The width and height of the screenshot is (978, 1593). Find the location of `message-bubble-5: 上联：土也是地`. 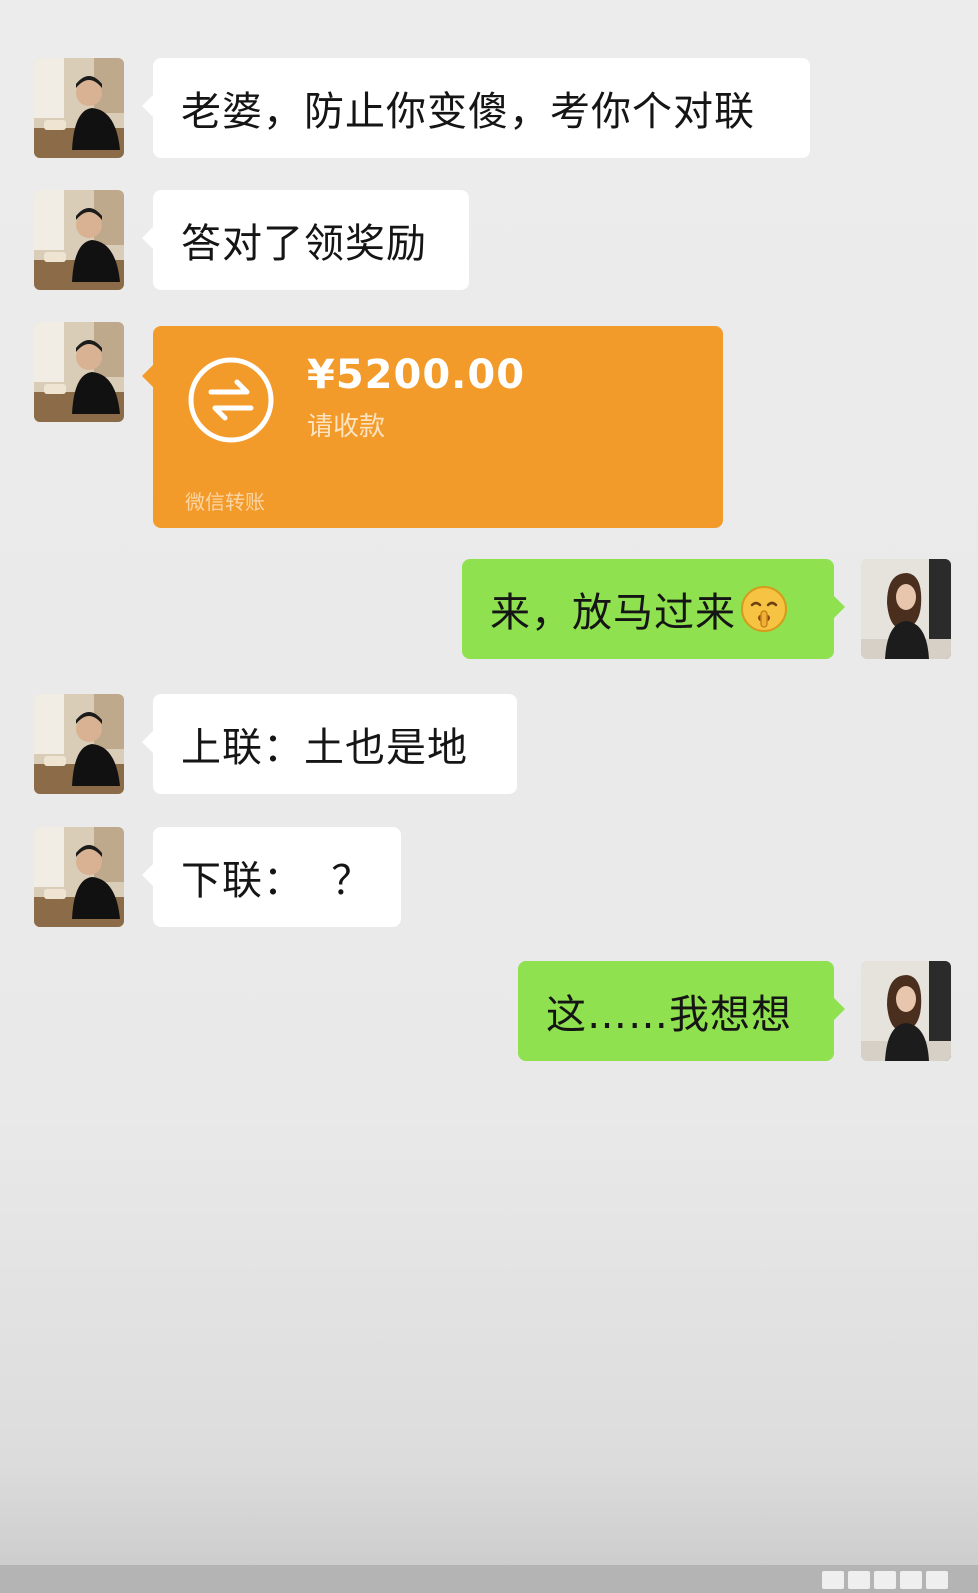

message-bubble-5: 上联：土也是地 is located at coordinates (329, 744).